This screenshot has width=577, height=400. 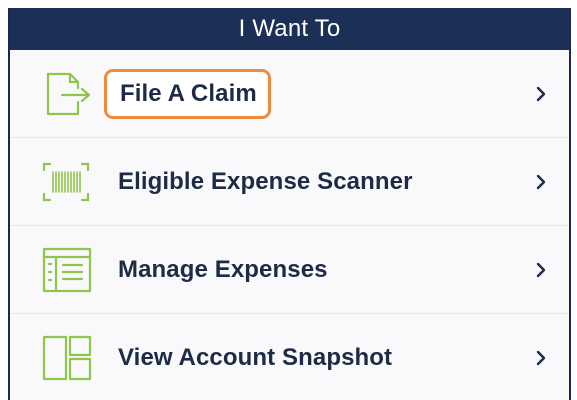 What do you see at coordinates (187, 93) in the screenshot?
I see `menu-item-label: File A Claim` at bounding box center [187, 93].